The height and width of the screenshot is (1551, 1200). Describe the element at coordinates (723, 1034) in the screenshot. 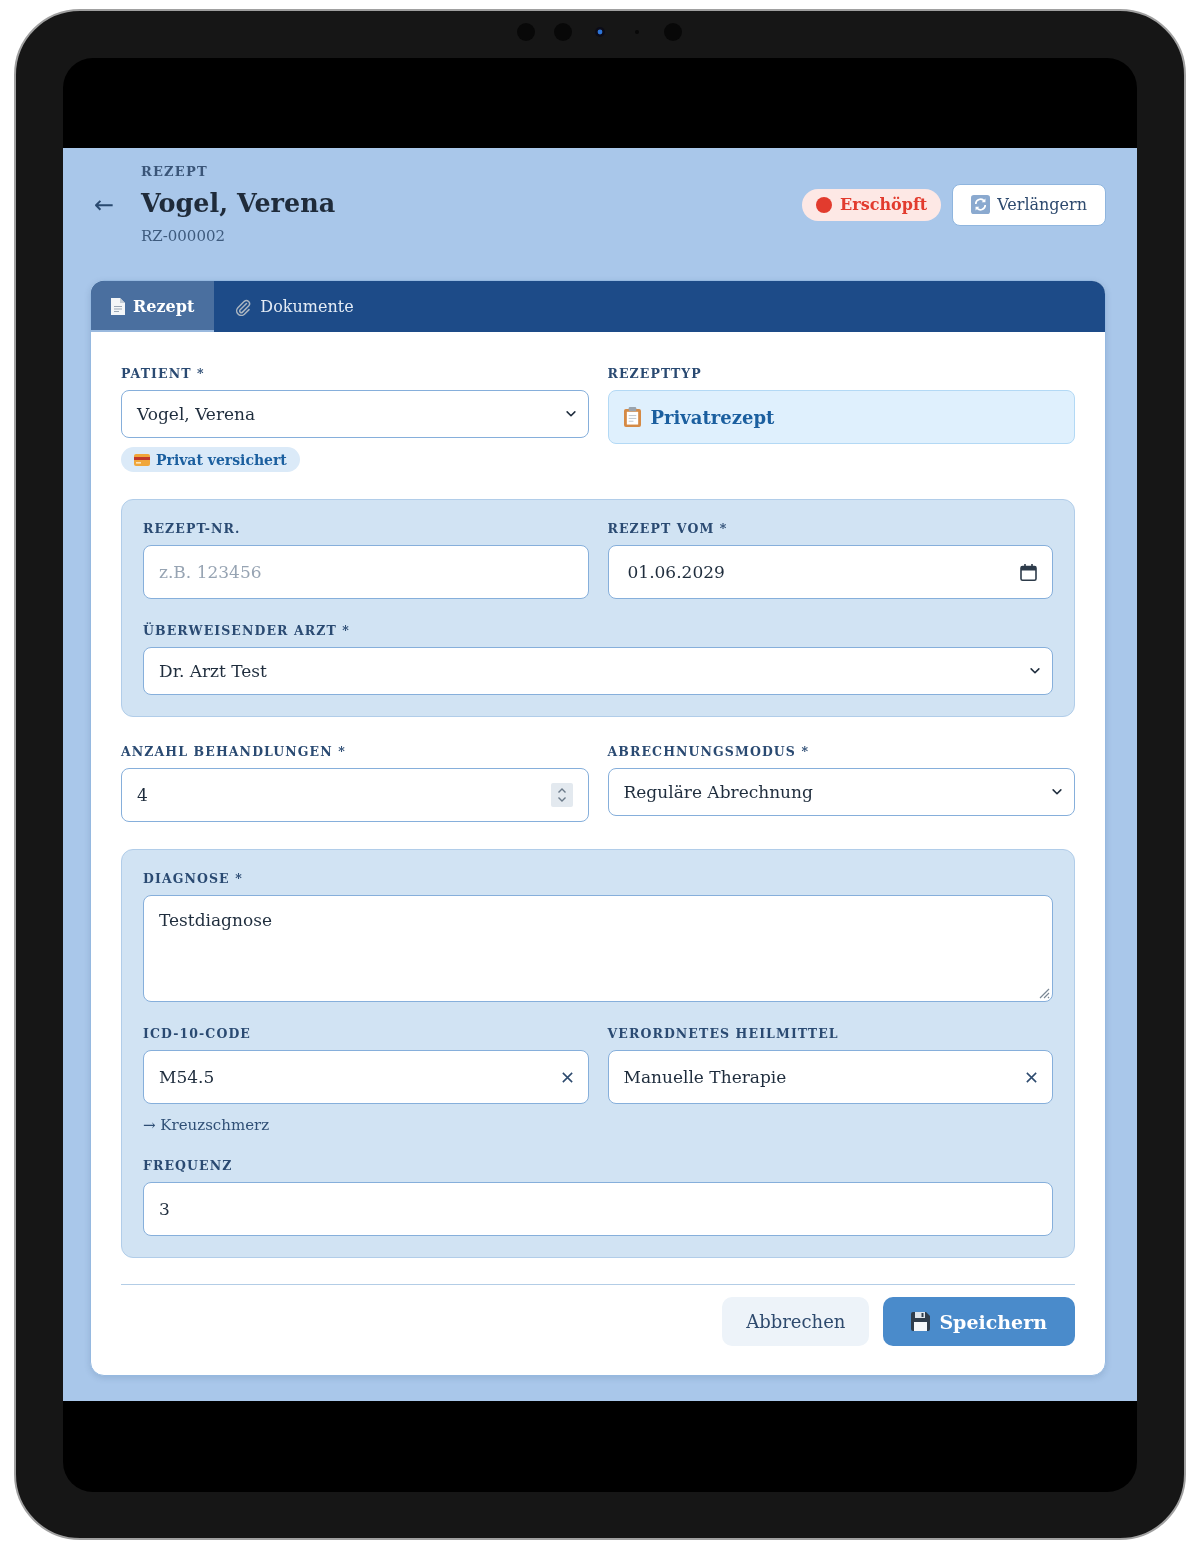

I see `field-label: VERORDNETES HEILMITTEL` at that location.